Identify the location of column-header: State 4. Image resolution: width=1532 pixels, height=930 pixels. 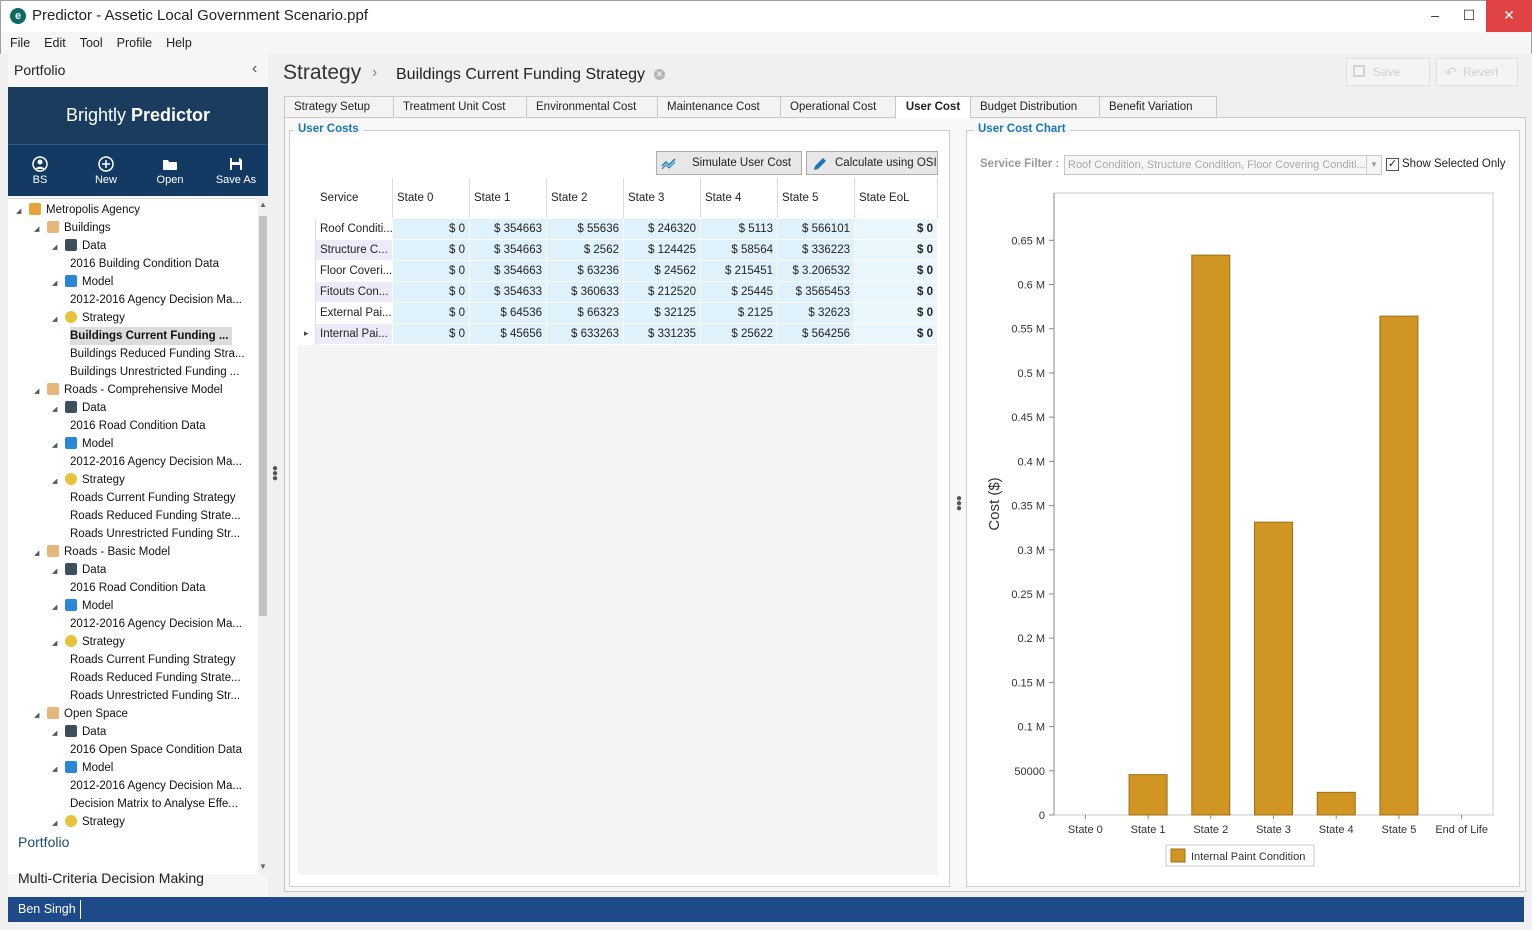
(739, 198).